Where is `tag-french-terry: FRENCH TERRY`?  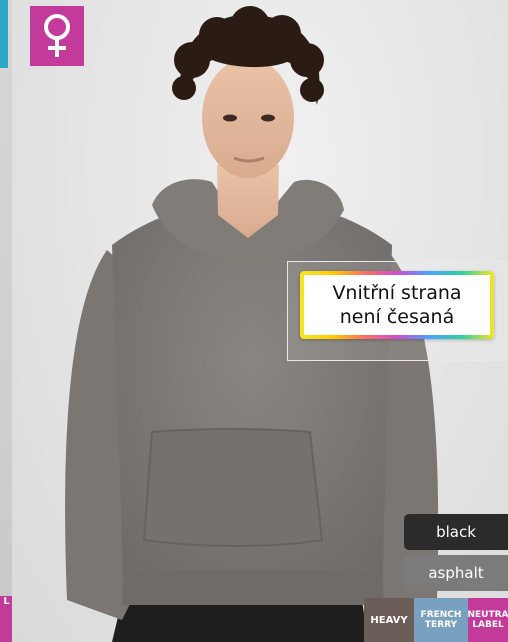 tag-french-terry: FRENCH TERRY is located at coordinates (441, 620).